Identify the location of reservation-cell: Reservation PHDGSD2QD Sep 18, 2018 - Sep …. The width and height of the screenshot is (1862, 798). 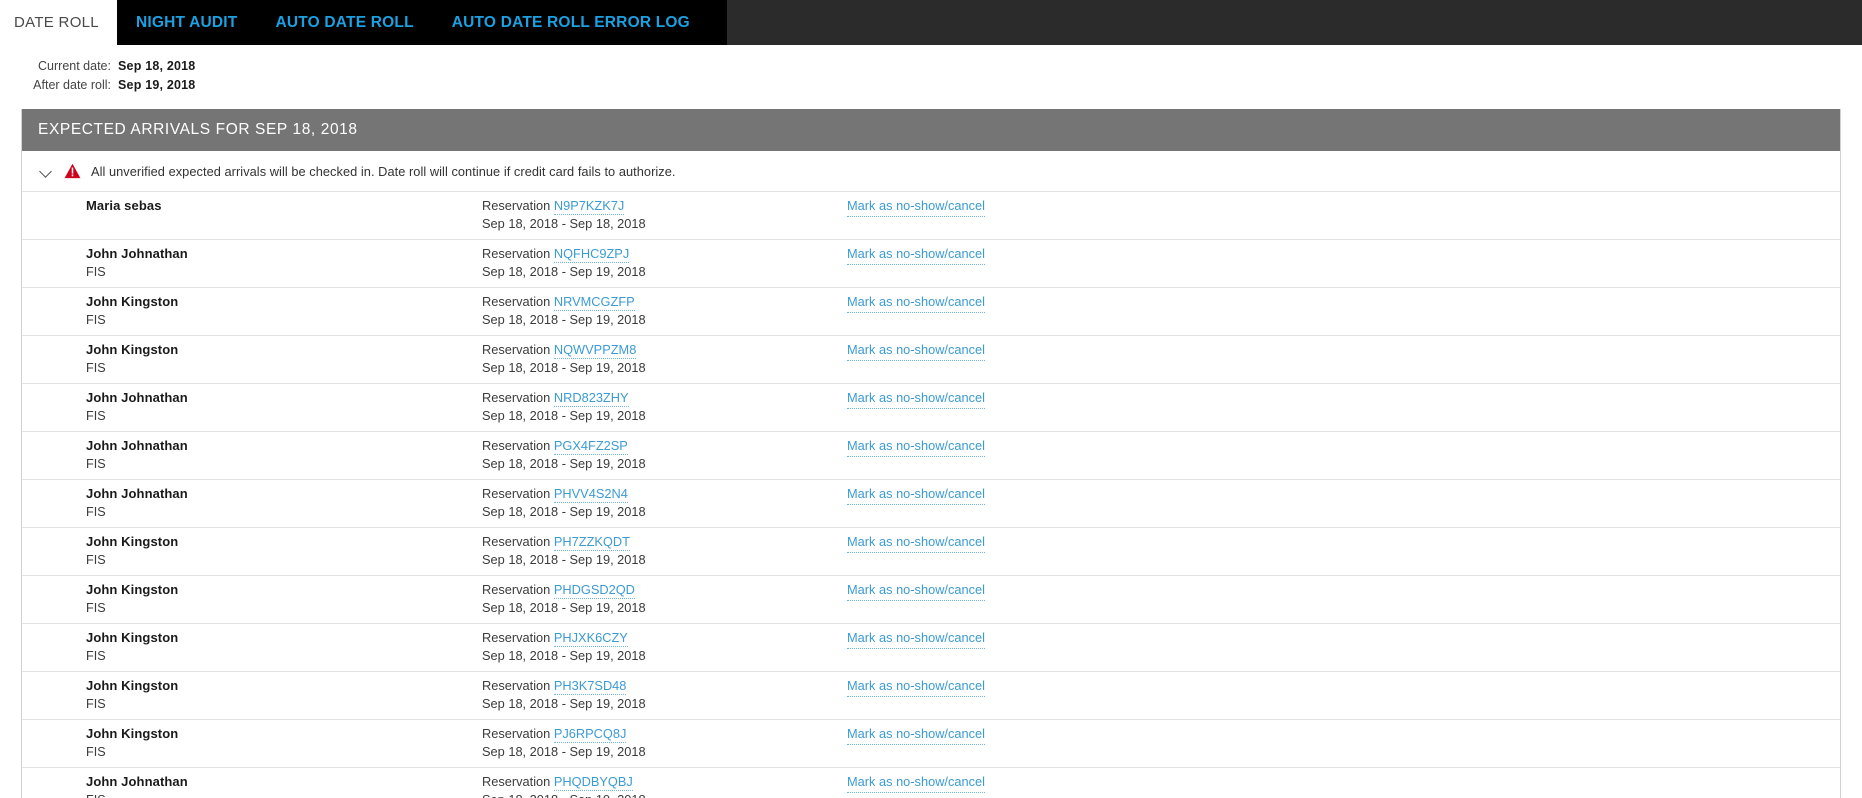
(664, 600).